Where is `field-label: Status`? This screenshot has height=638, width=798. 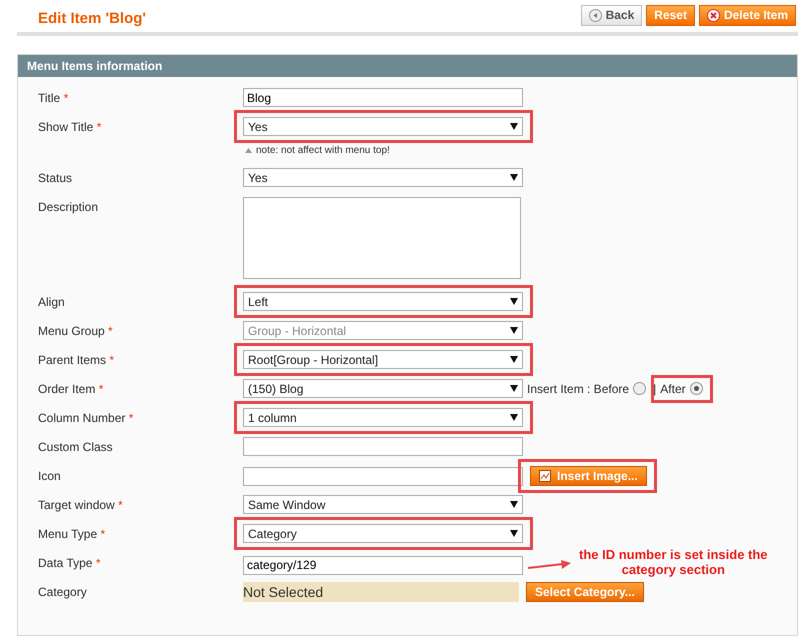 field-label: Status is located at coordinates (56, 177).